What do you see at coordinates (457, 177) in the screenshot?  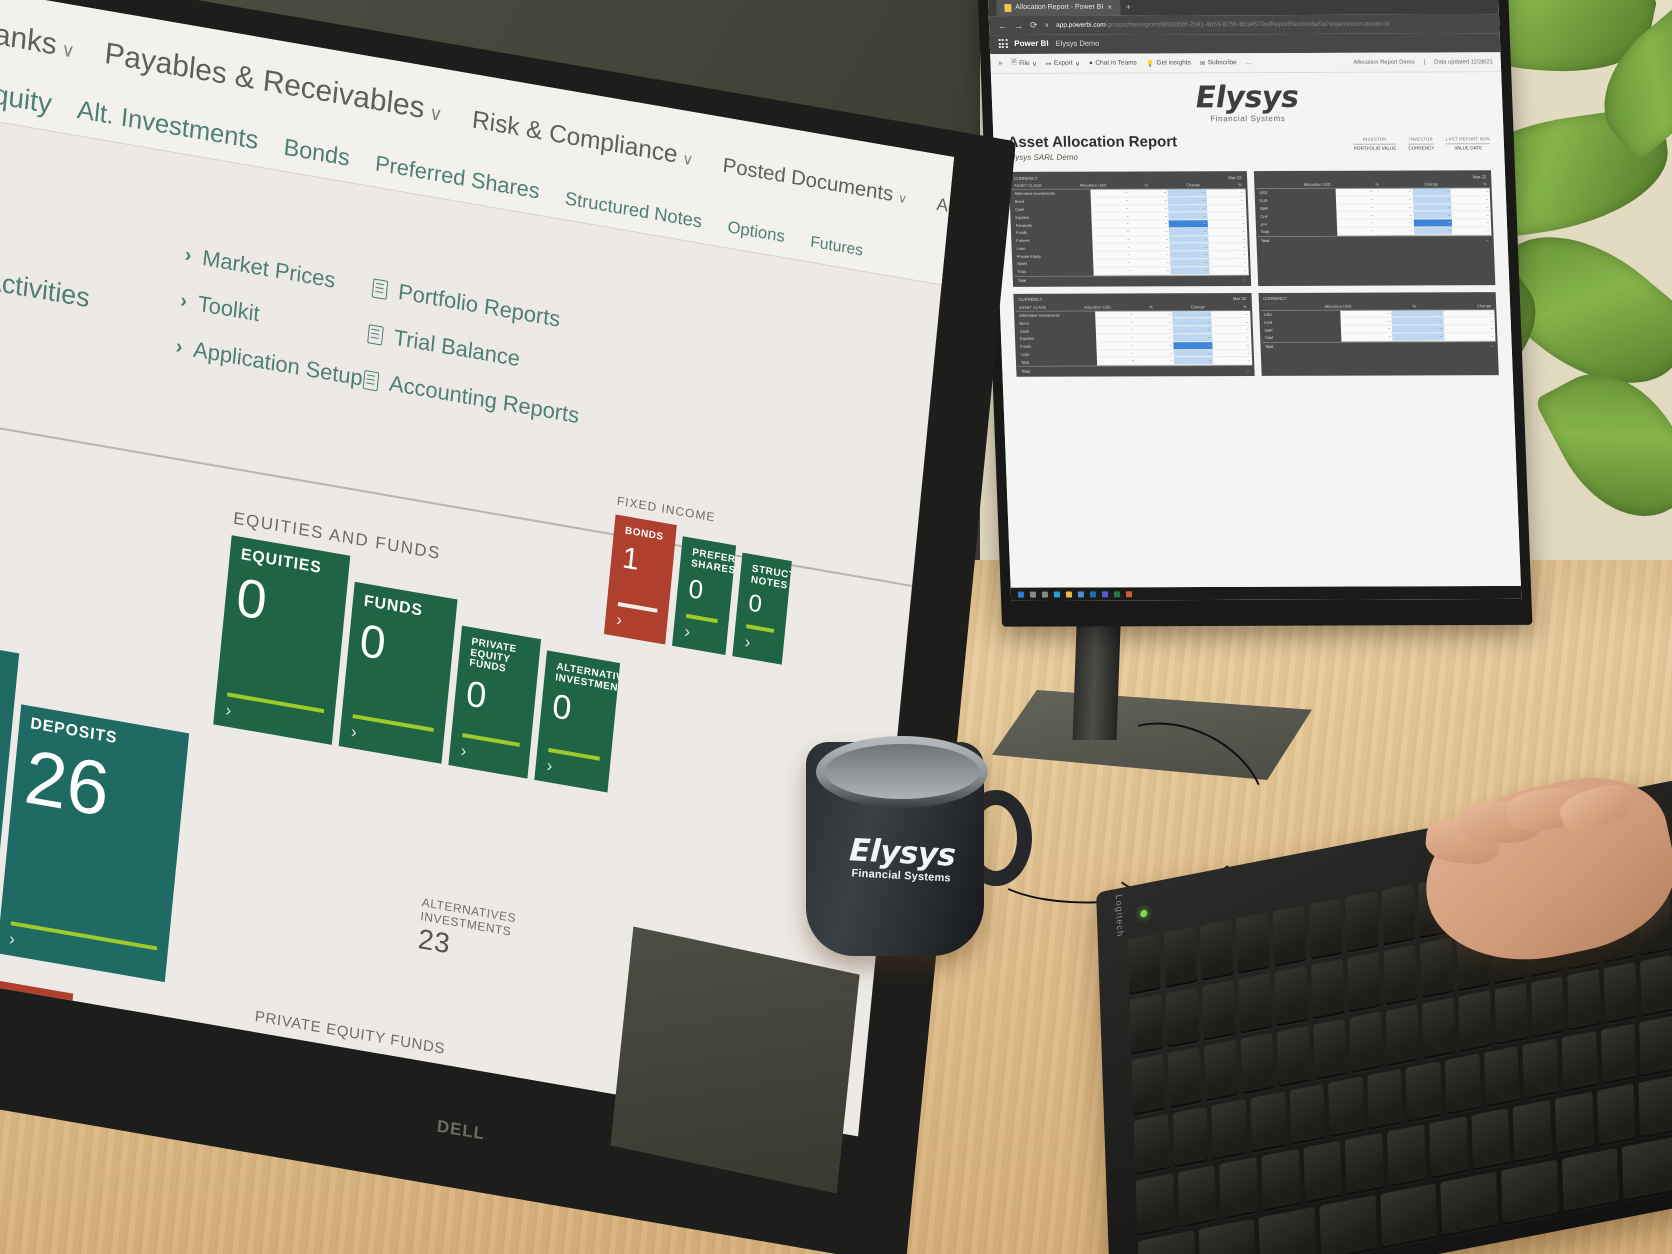 I see `erp-nav-subitem: Preferred Shares` at bounding box center [457, 177].